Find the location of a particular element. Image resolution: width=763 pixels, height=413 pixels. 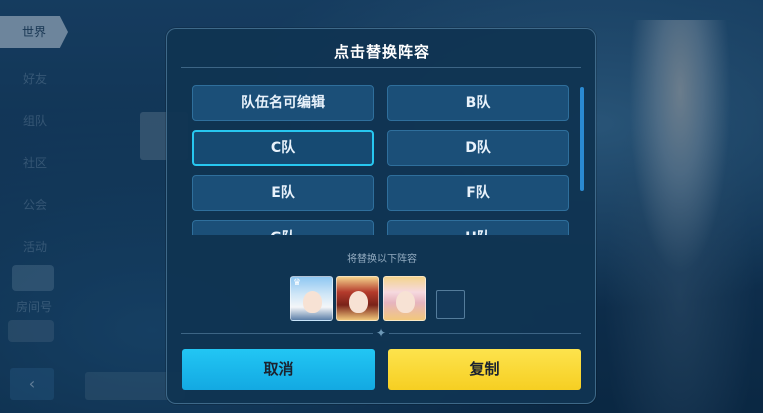

empty-lineup-slot is located at coordinates (450, 304).